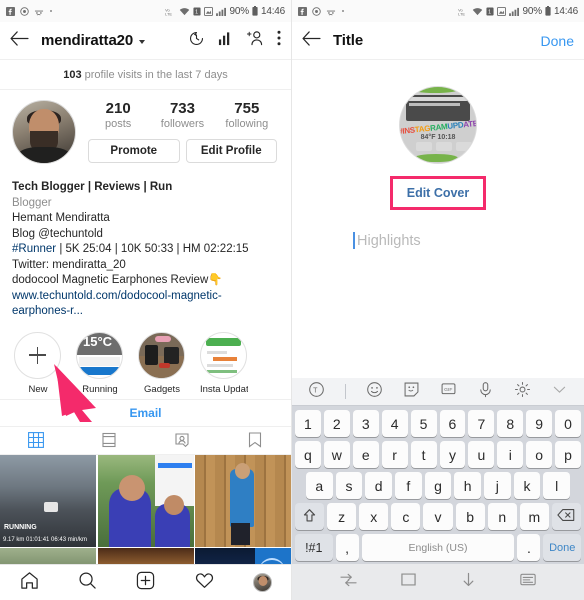  What do you see at coordinates (539, 454) in the screenshot?
I see `key-o: o` at bounding box center [539, 454].